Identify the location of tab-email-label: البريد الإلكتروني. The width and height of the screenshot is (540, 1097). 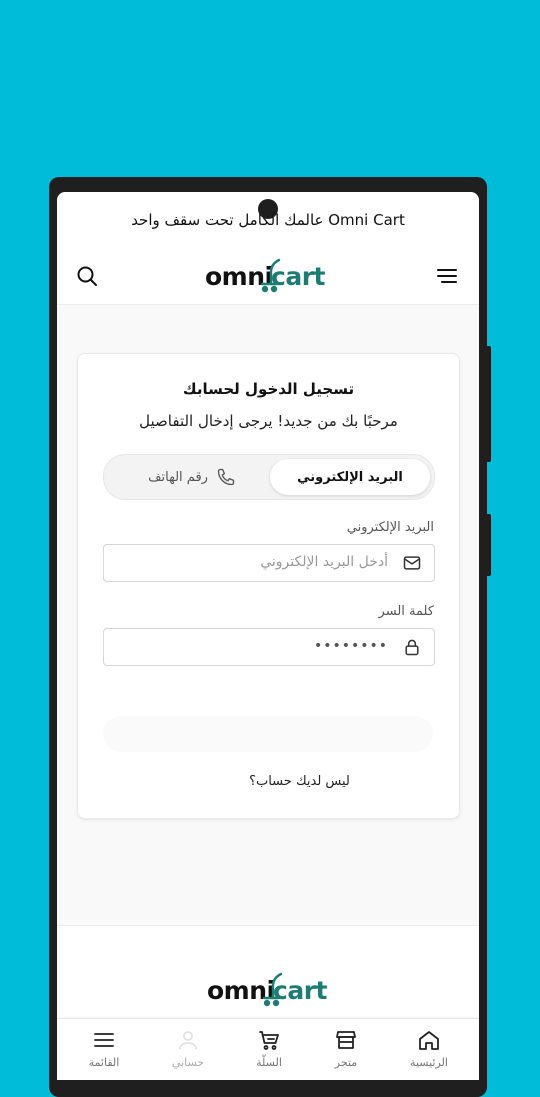
(350, 477).